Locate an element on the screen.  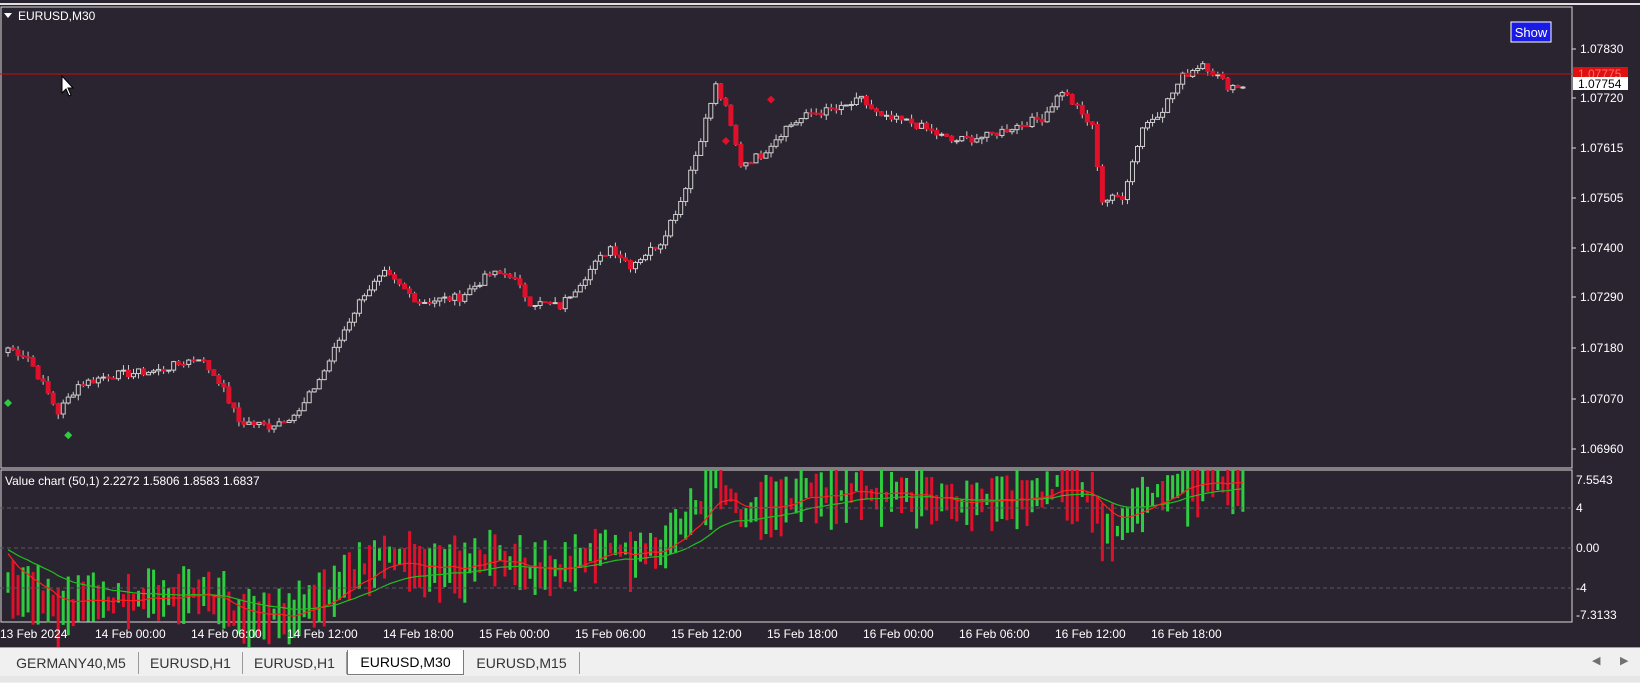
symbol-label: EURUSD,M30 is located at coordinates (57, 16).